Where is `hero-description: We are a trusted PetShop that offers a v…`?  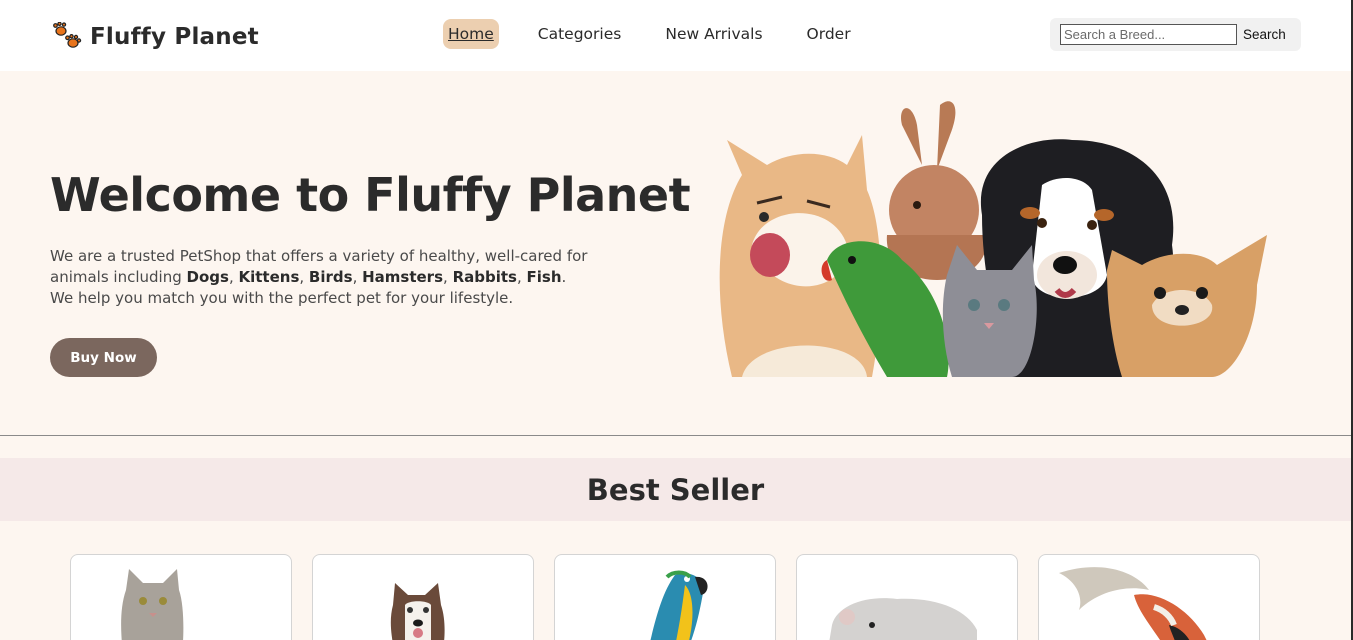
hero-description: We are a trusted PetShop that offers a v… is located at coordinates (319, 277).